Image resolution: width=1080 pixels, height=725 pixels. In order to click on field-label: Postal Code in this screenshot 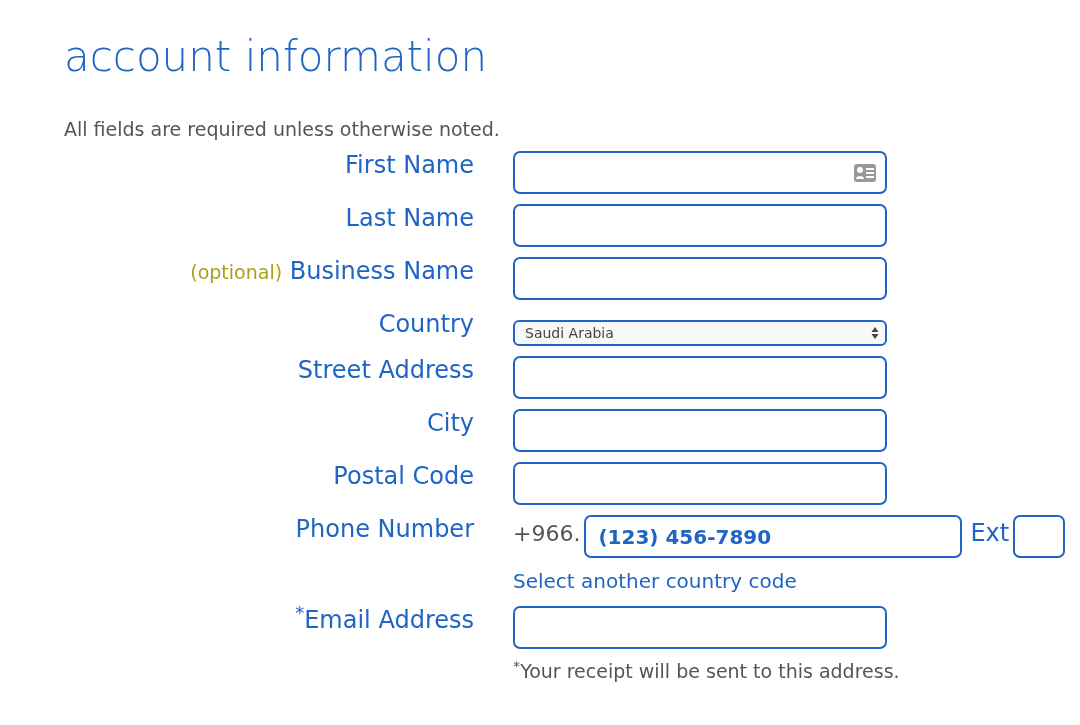, I will do `click(403, 476)`.